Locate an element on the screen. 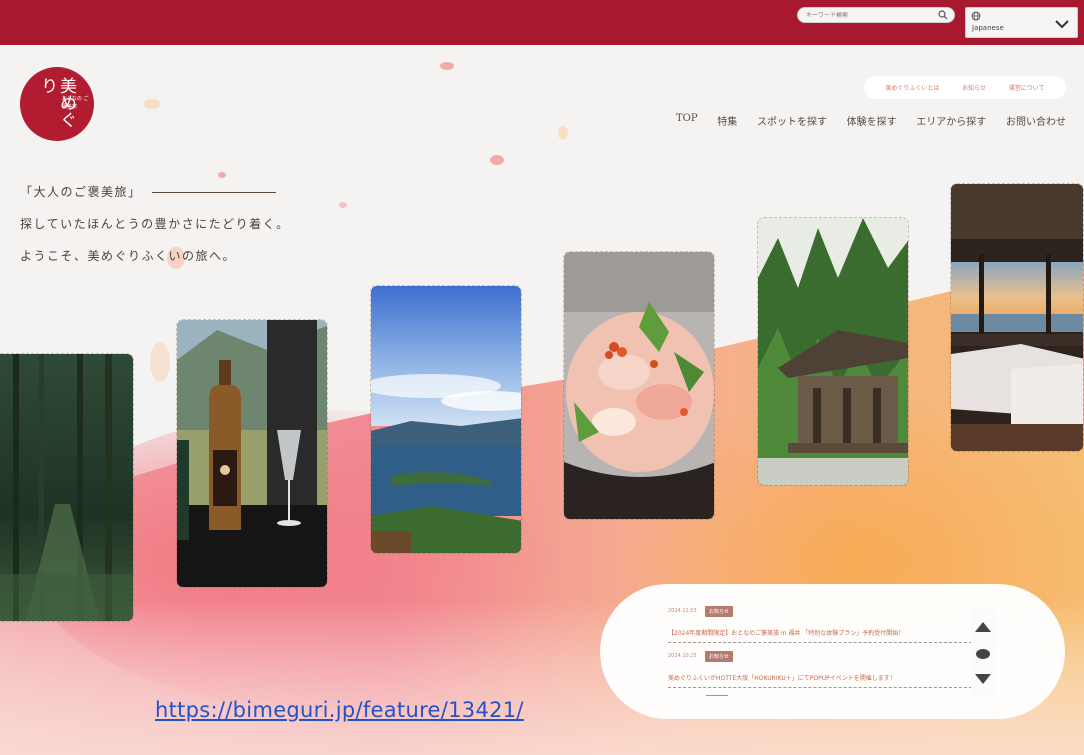  nav-areas: エリアから探す is located at coordinates (951, 120).